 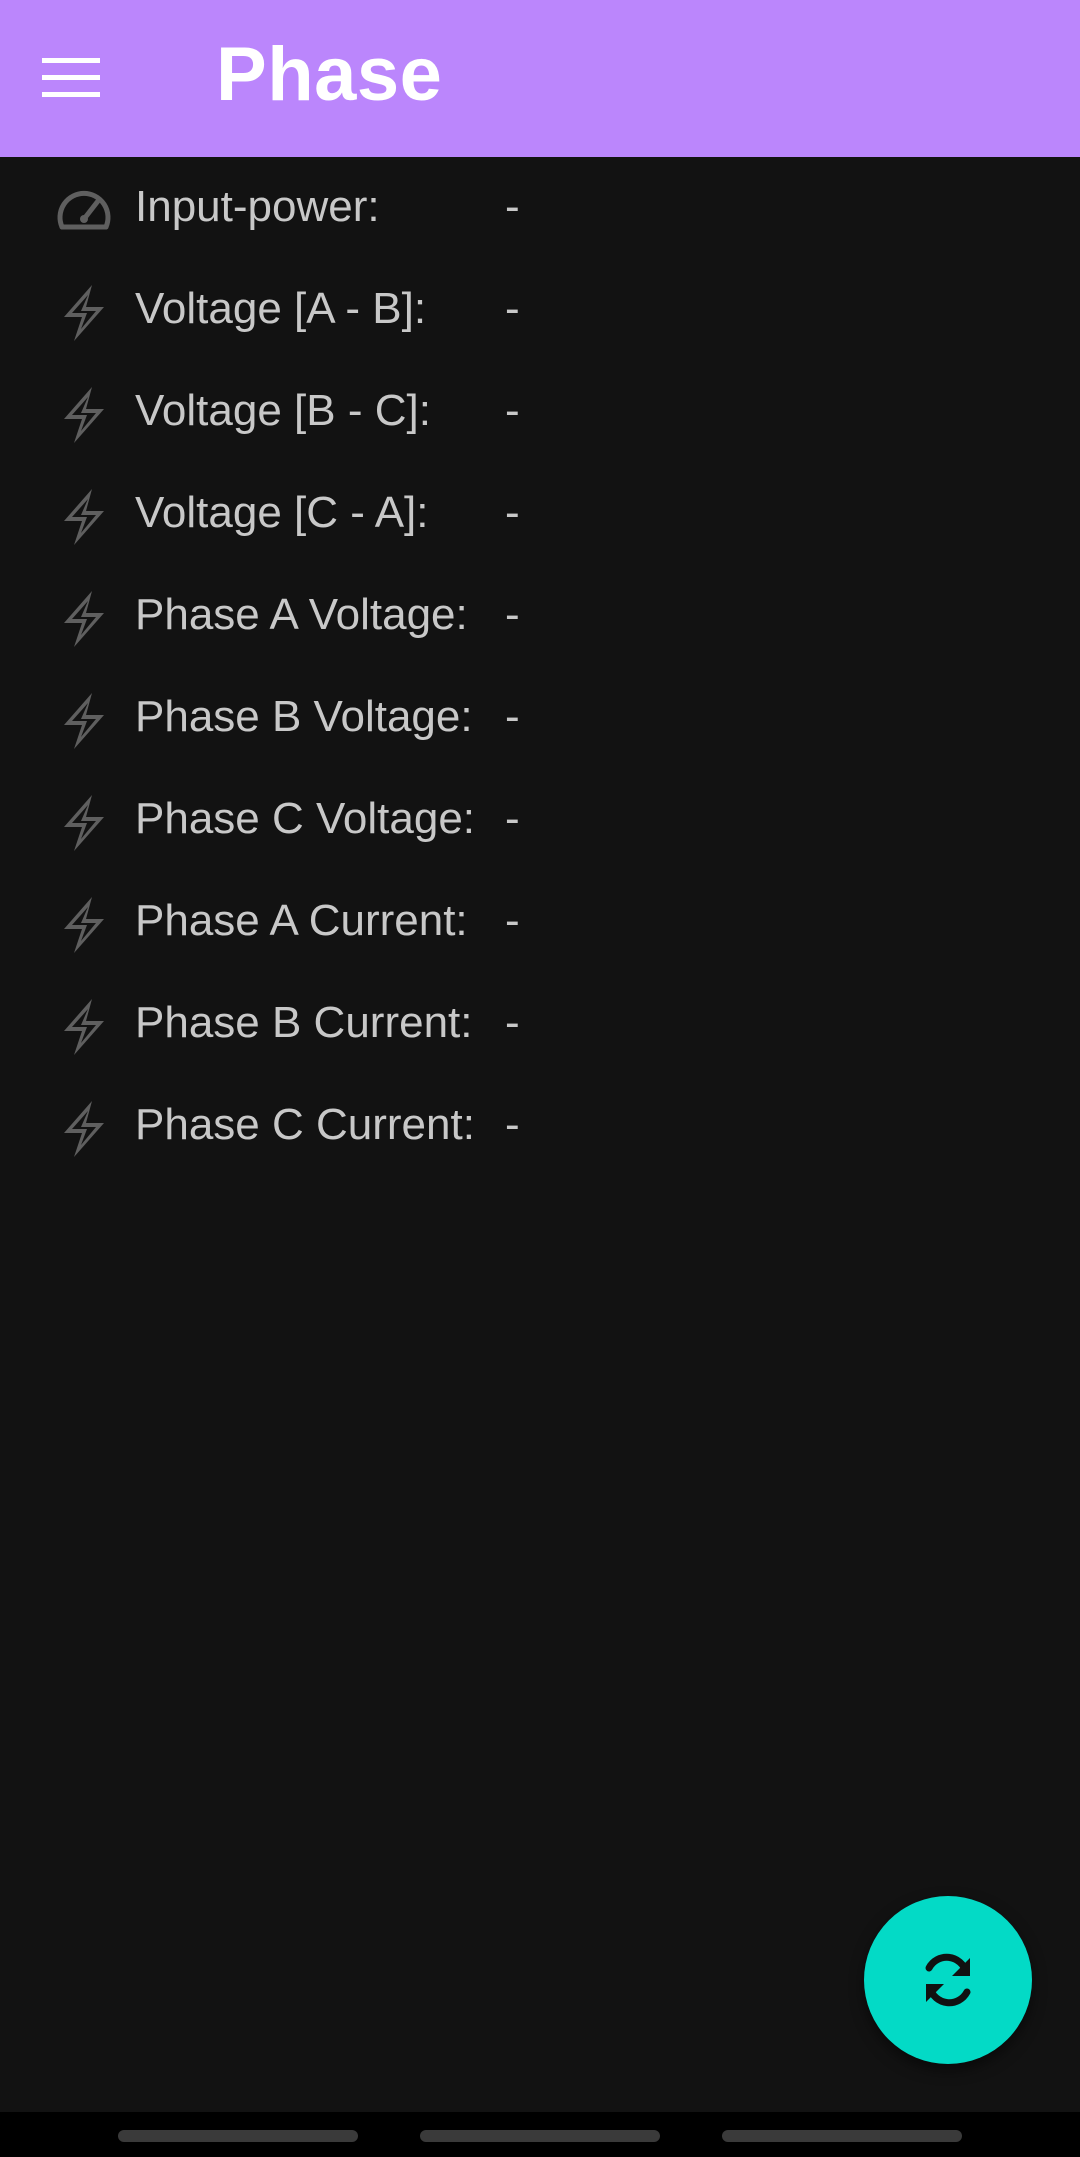 I want to click on list-item-voltage-ca: Voltage [C - A]: -, so click(x=540, y=514).